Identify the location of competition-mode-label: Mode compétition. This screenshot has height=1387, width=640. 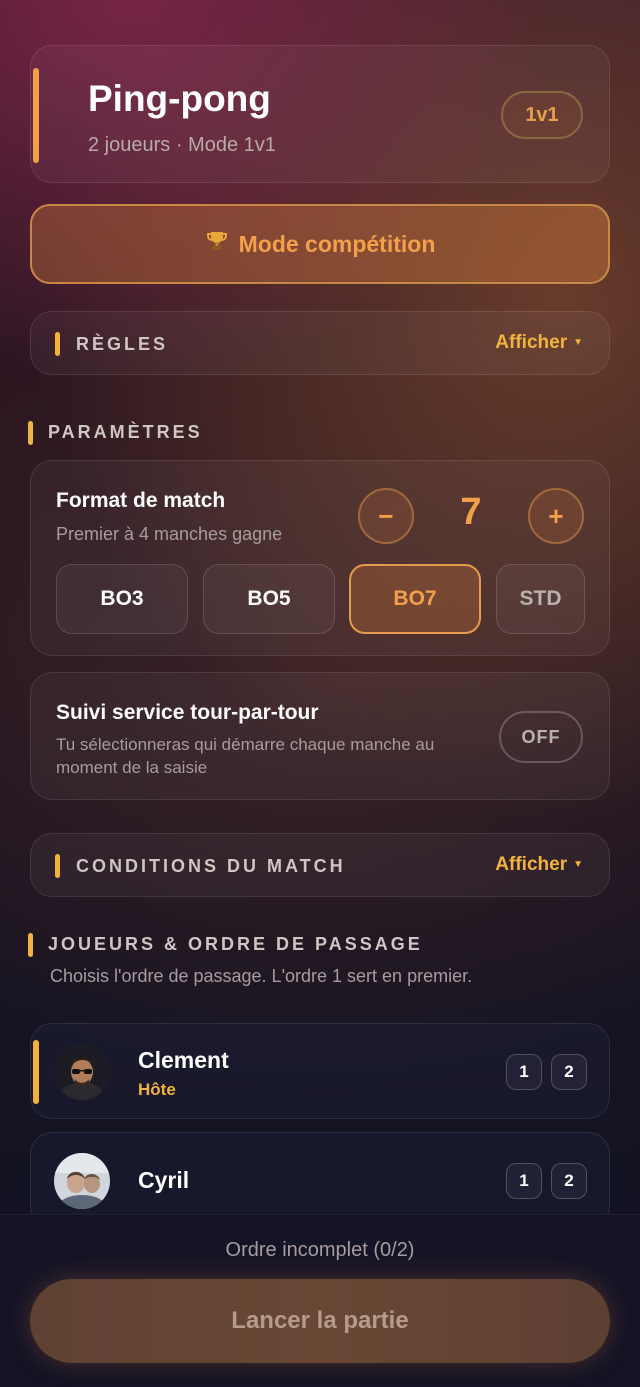
(337, 243).